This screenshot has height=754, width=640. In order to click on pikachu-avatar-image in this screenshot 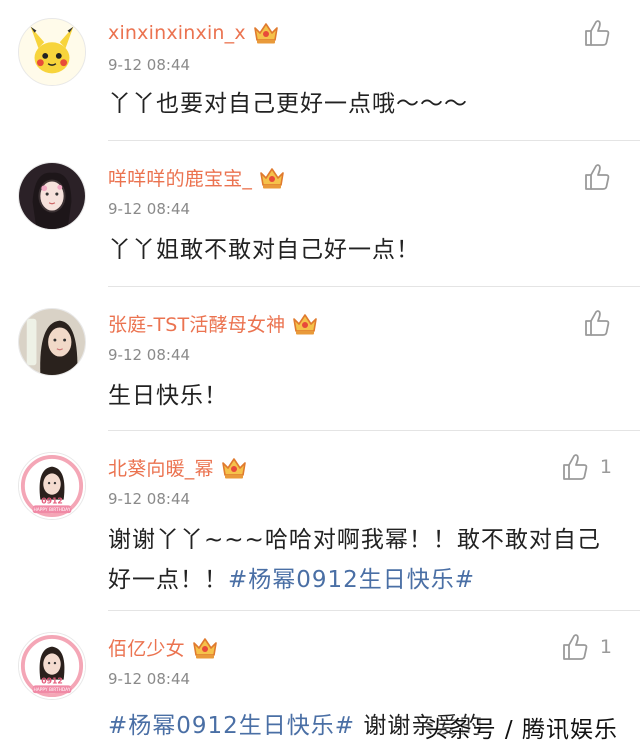, I will do `click(52, 52)`.